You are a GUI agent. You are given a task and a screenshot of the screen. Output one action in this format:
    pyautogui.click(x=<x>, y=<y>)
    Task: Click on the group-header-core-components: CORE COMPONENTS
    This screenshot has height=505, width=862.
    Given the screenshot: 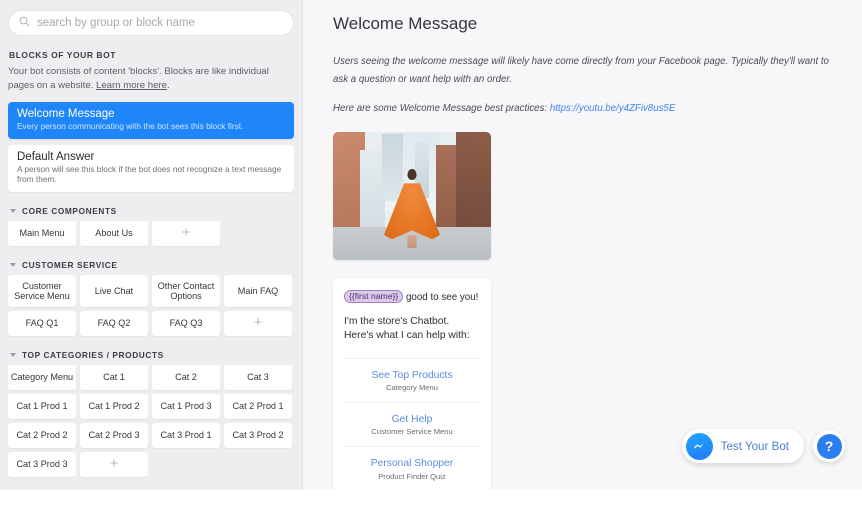 What is the action you would take?
    pyautogui.click(x=152, y=211)
    